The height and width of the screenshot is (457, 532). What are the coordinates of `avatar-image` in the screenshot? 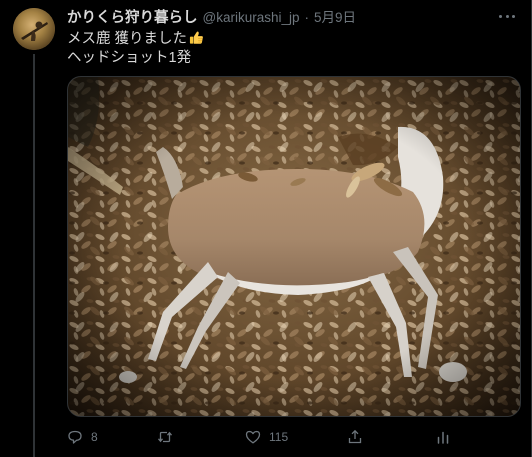 It's located at (34, 29).